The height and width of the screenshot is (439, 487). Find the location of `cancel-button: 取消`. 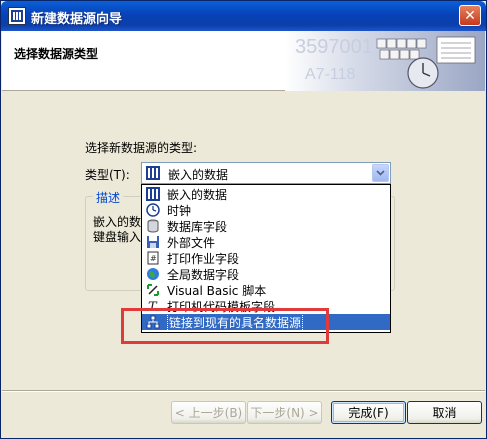

cancel-button: 取消 is located at coordinates (444, 412).